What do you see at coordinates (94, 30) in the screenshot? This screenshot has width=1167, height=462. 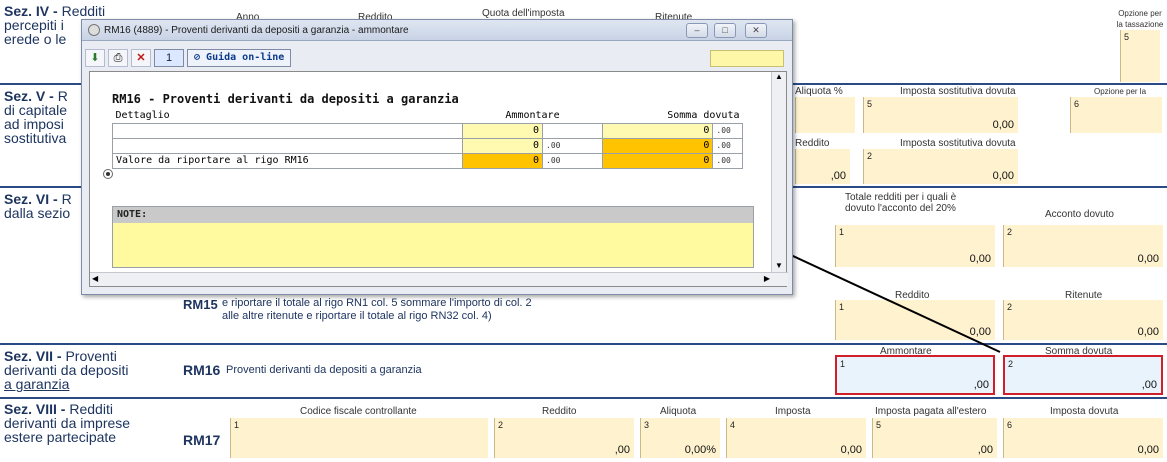 I see `app-icon` at bounding box center [94, 30].